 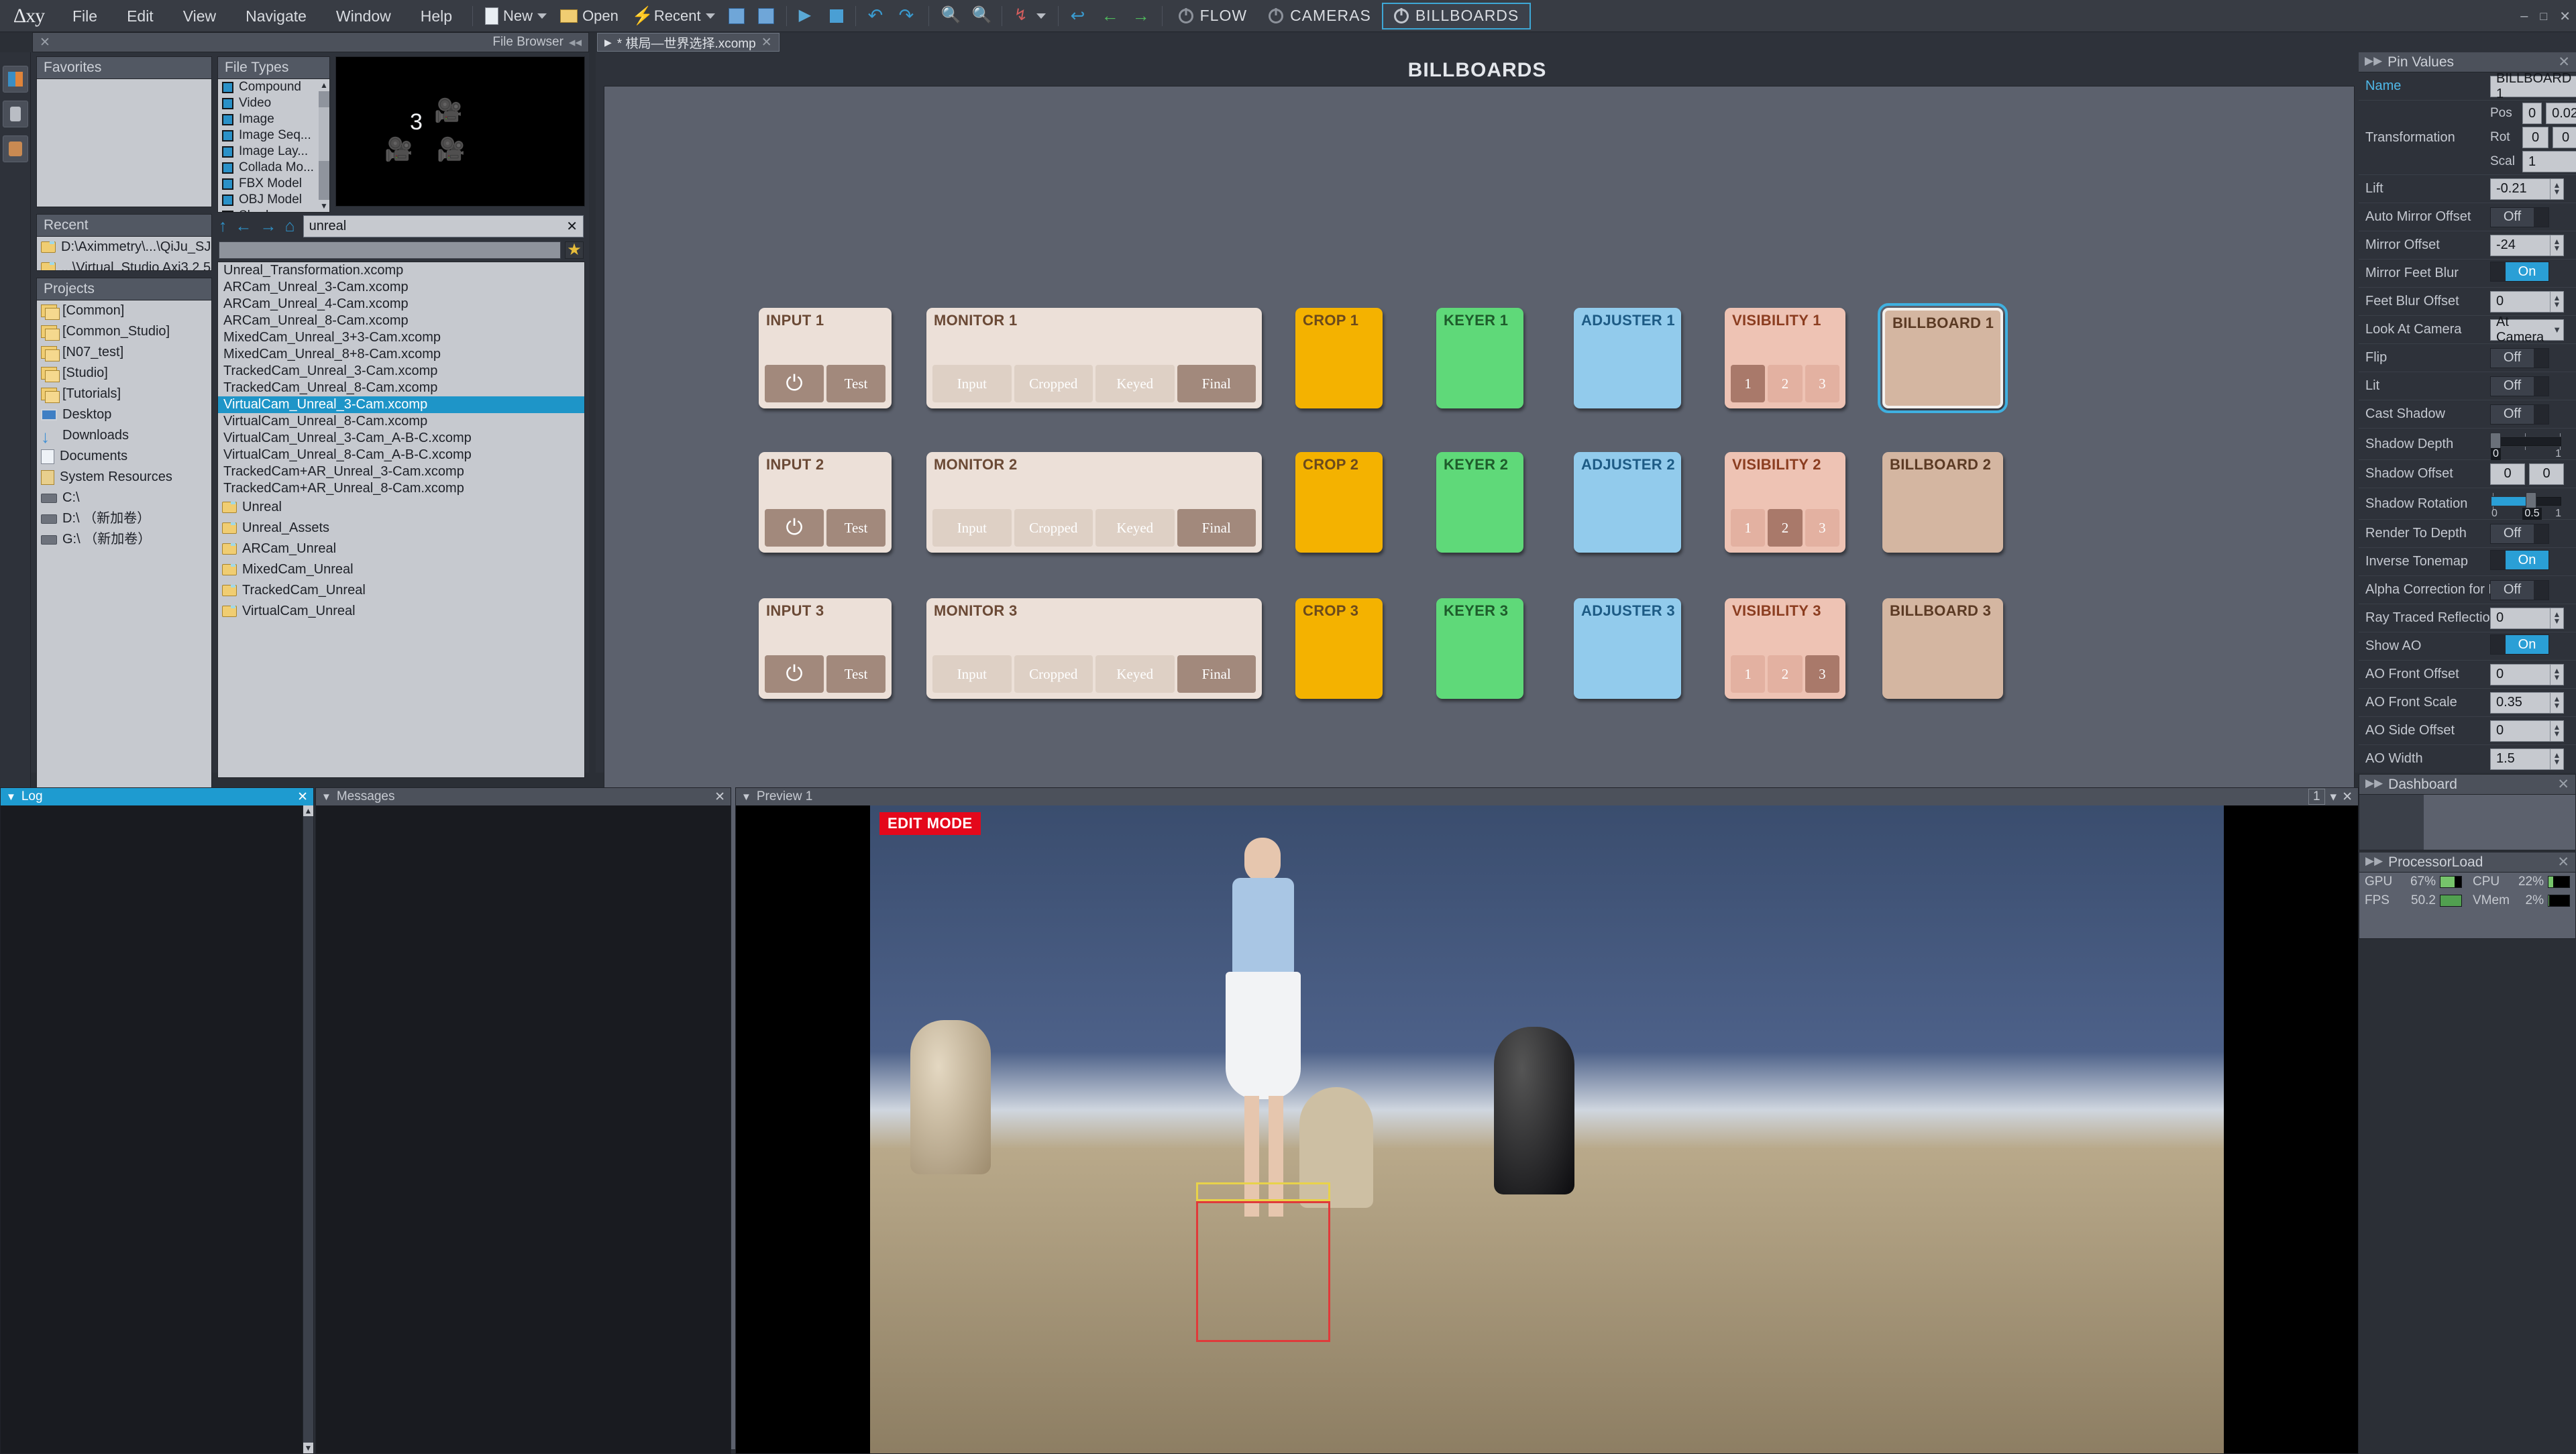 What do you see at coordinates (2527, 330) in the screenshot?
I see `look-at-camera-select: At Camera ▼` at bounding box center [2527, 330].